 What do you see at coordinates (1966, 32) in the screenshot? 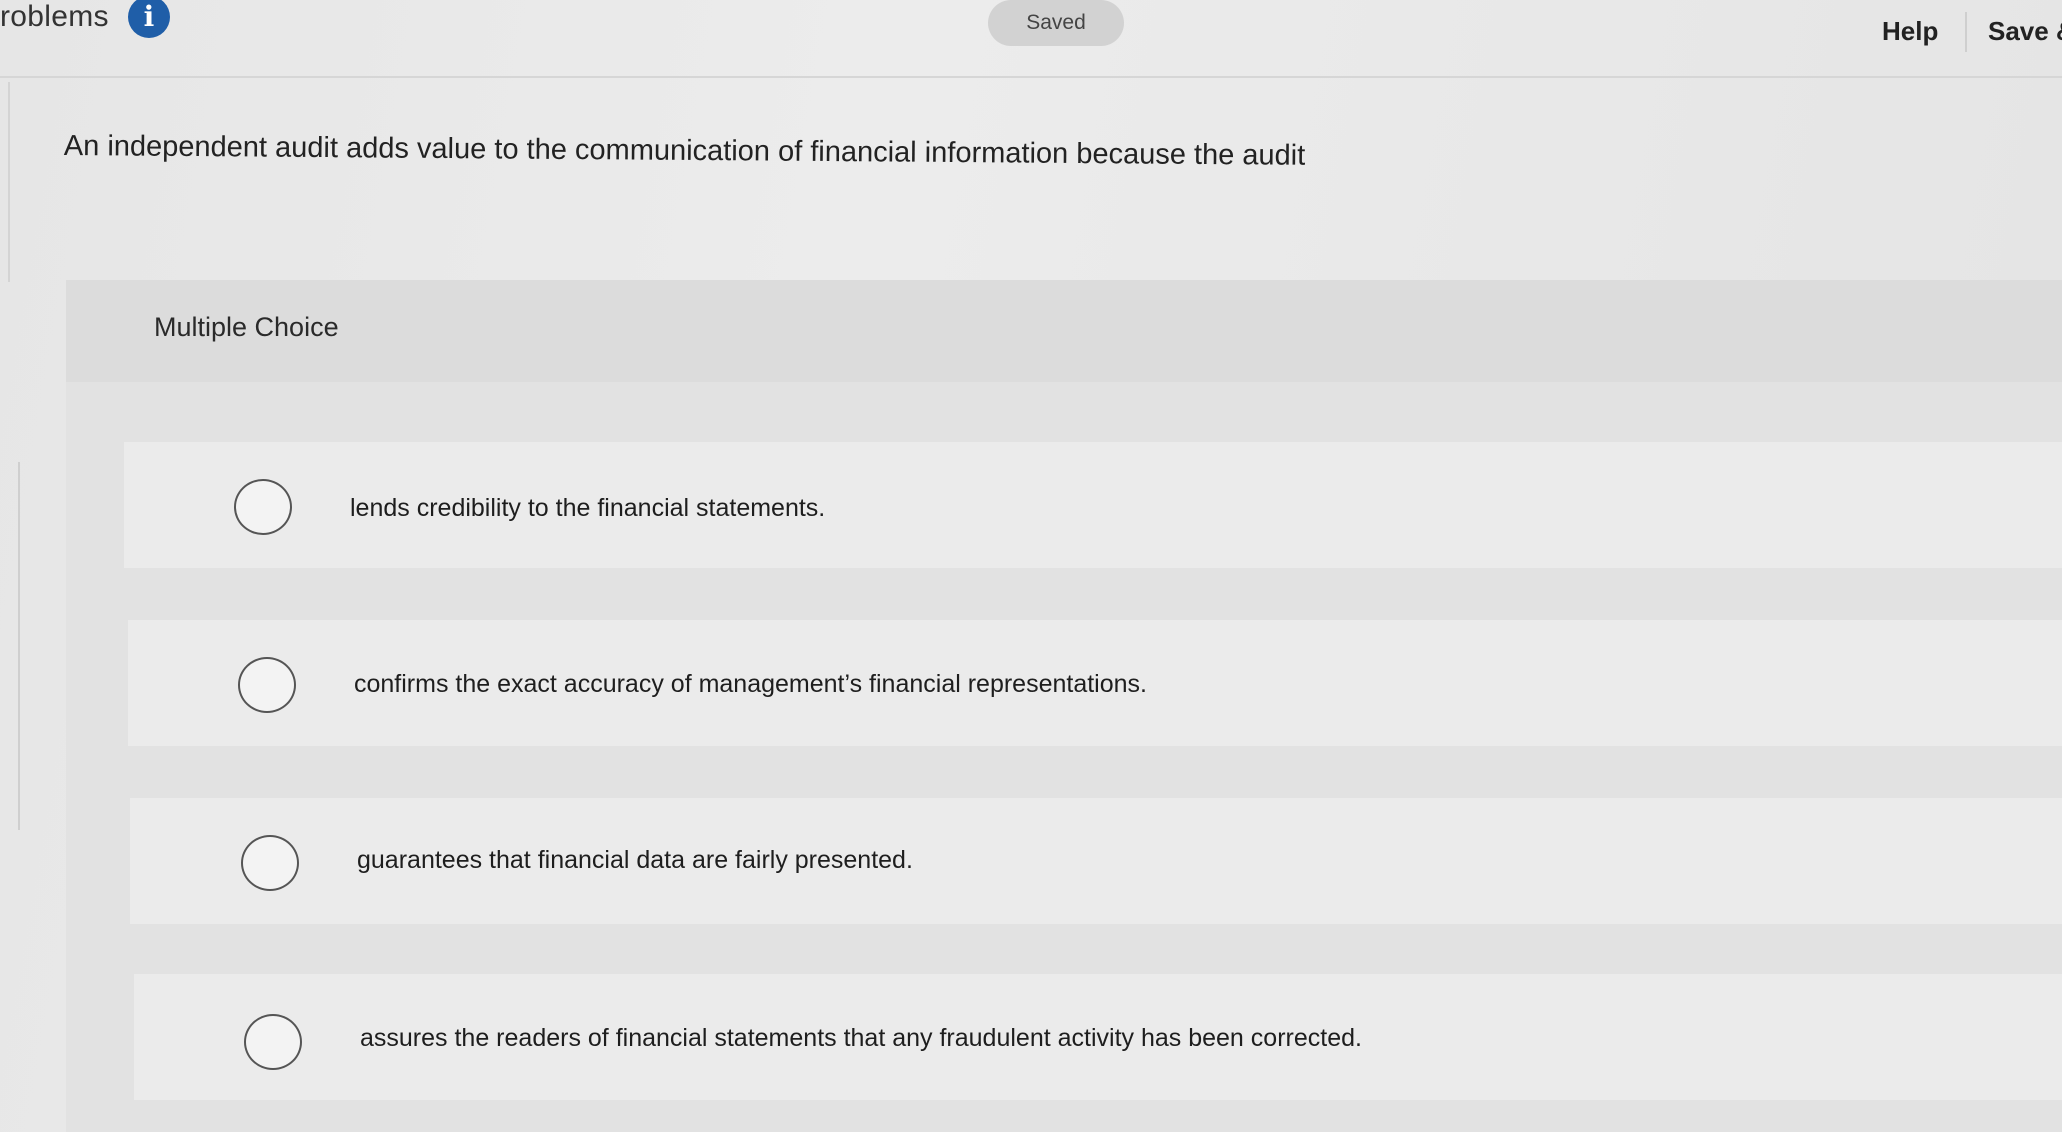
I see `header-divider` at bounding box center [1966, 32].